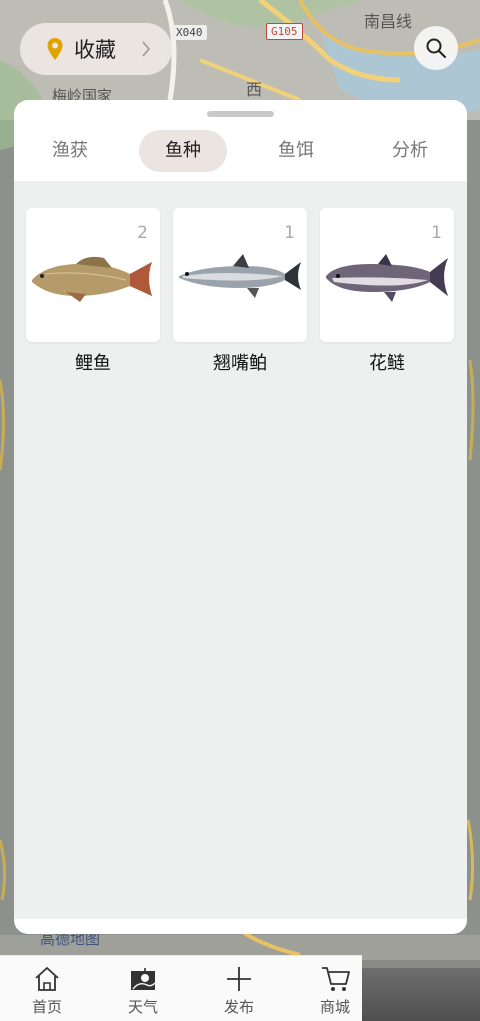 This screenshot has width=480, height=1021. I want to click on cart-icon, so click(336, 979).